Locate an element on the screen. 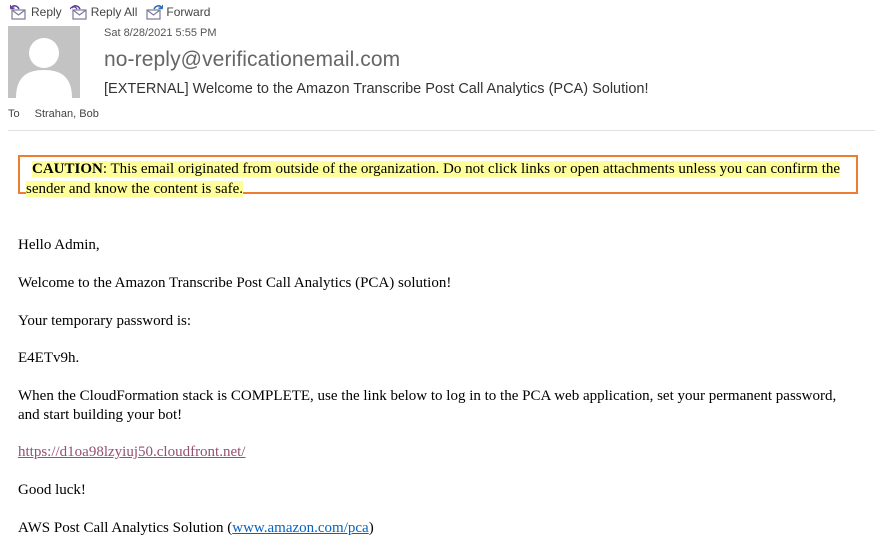 The width and height of the screenshot is (875, 556). person-icon is located at coordinates (44, 68).